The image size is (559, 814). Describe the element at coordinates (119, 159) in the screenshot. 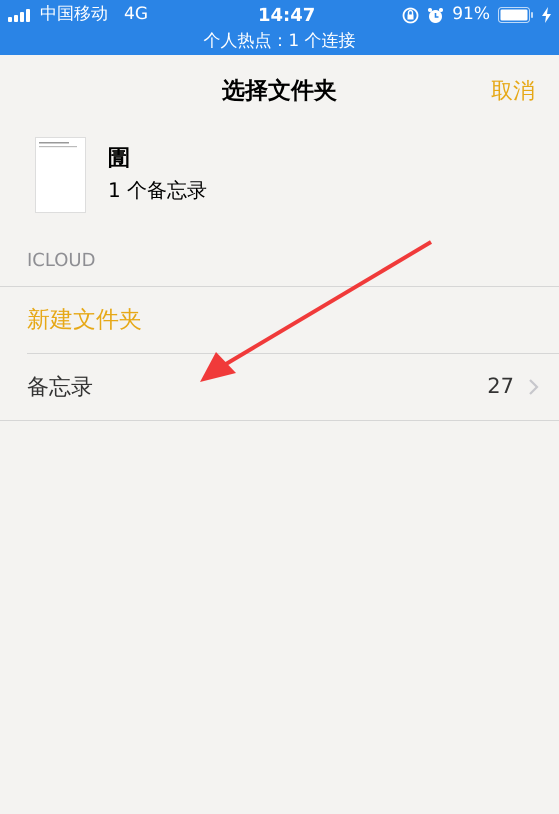

I see `note-title: 圊` at that location.